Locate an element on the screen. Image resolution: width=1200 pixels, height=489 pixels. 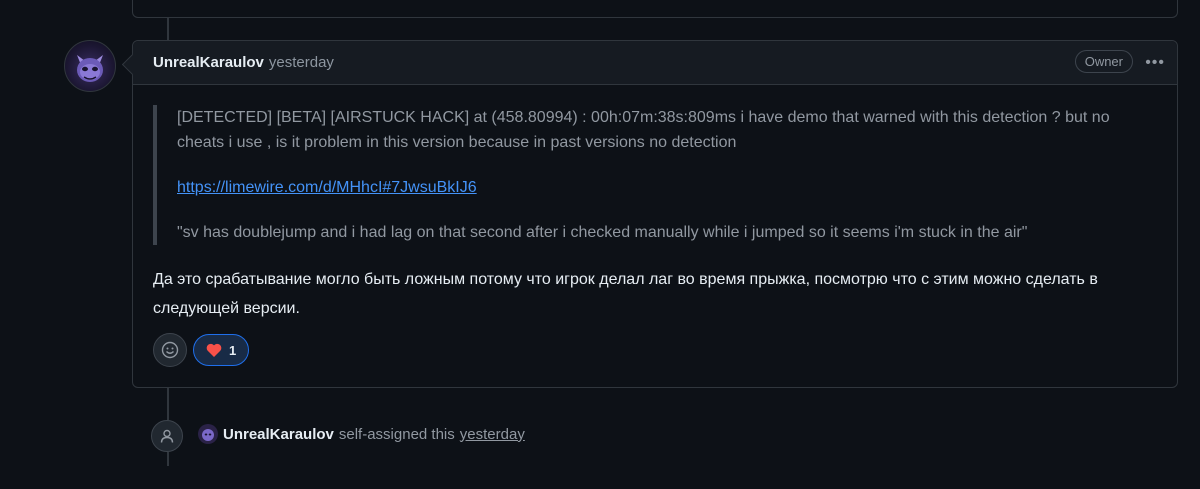
reactions-bar: 1 is located at coordinates (201, 350).